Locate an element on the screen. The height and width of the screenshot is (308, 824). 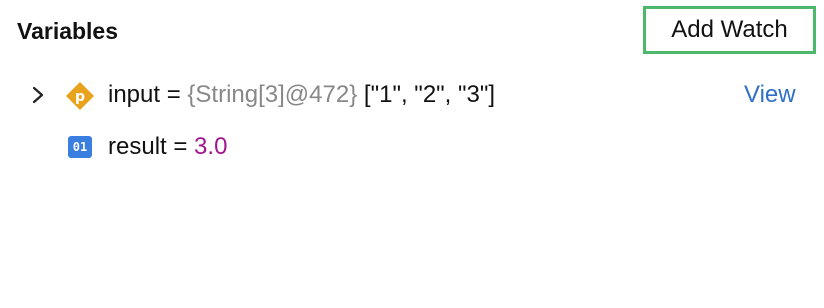
parameter-icon: p is located at coordinates (80, 96).